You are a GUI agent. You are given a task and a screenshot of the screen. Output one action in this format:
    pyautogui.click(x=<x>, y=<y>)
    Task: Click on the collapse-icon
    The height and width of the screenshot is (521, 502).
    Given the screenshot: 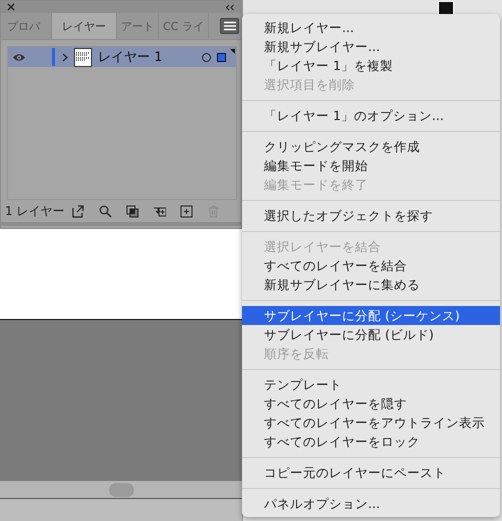 What is the action you would take?
    pyautogui.click(x=230, y=7)
    